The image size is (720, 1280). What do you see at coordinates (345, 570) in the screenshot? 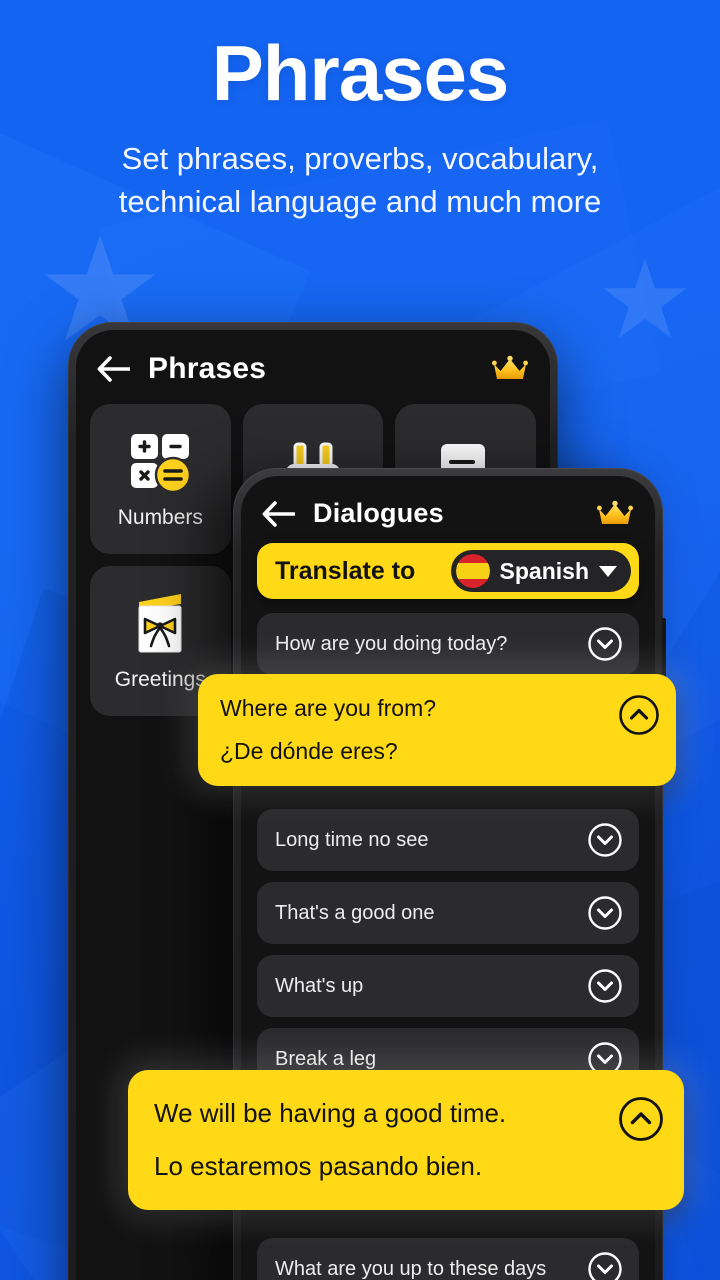
I see `translate-to-label: Translate to` at bounding box center [345, 570].